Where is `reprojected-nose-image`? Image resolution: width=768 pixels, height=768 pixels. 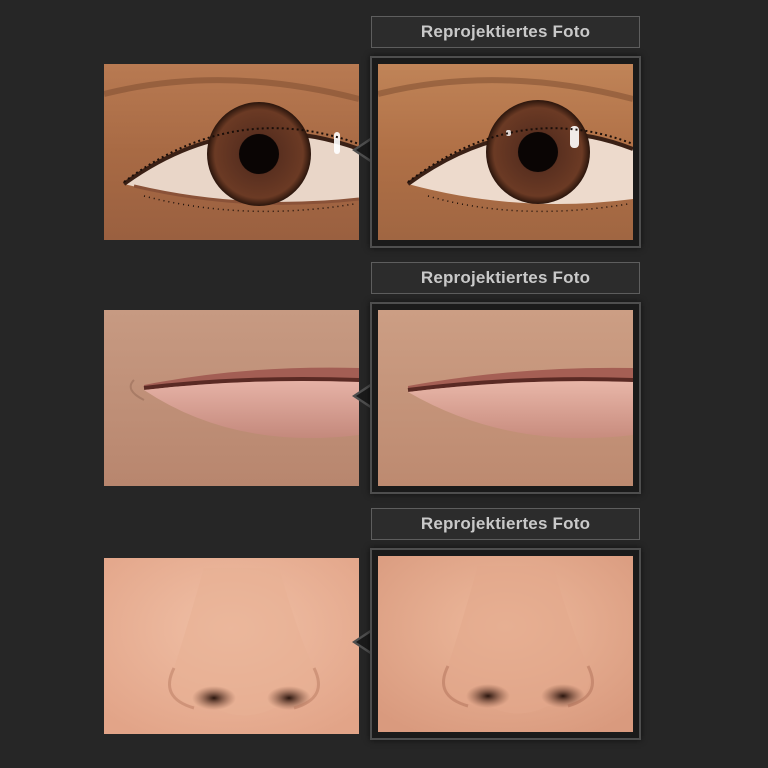 reprojected-nose-image is located at coordinates (505, 644).